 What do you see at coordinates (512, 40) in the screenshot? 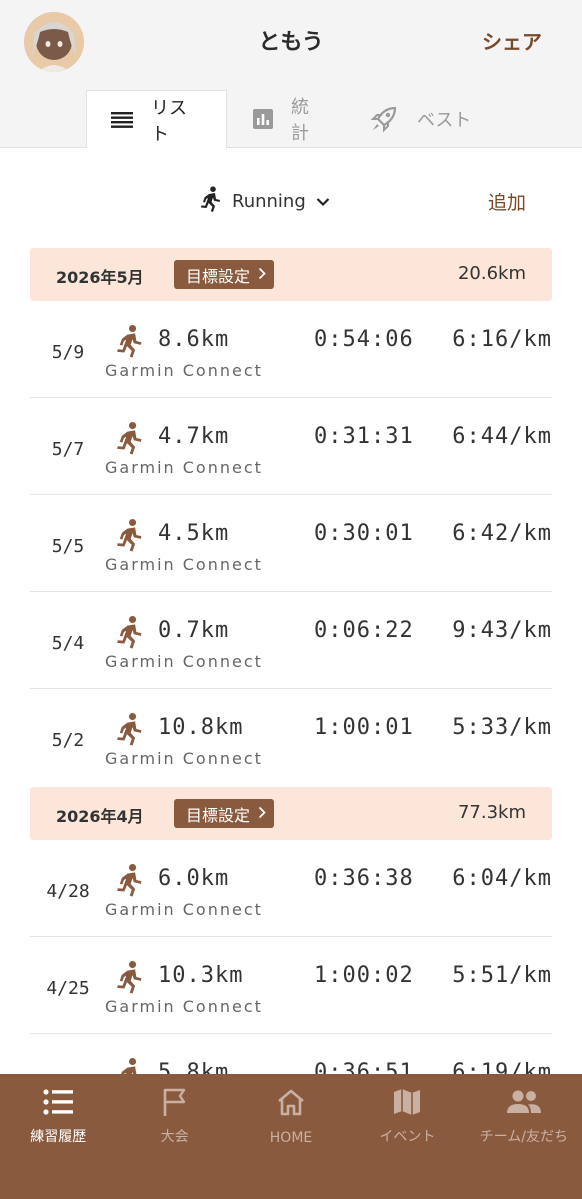
I see `share-button: シェア` at bounding box center [512, 40].